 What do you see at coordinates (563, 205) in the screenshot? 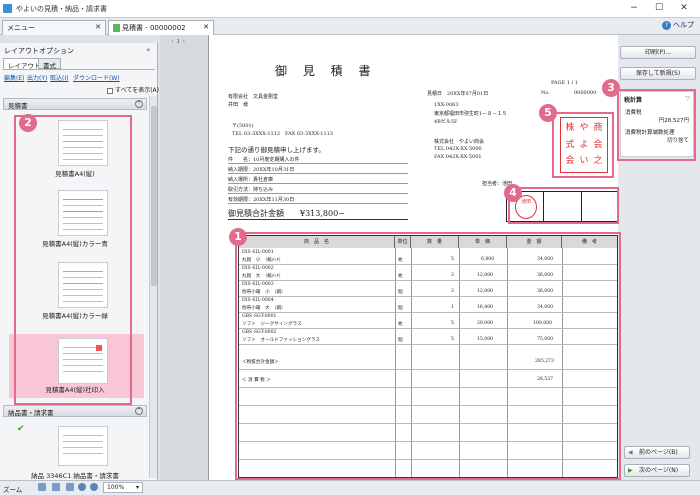
I see `highlight-stamp` at bounding box center [563, 205].